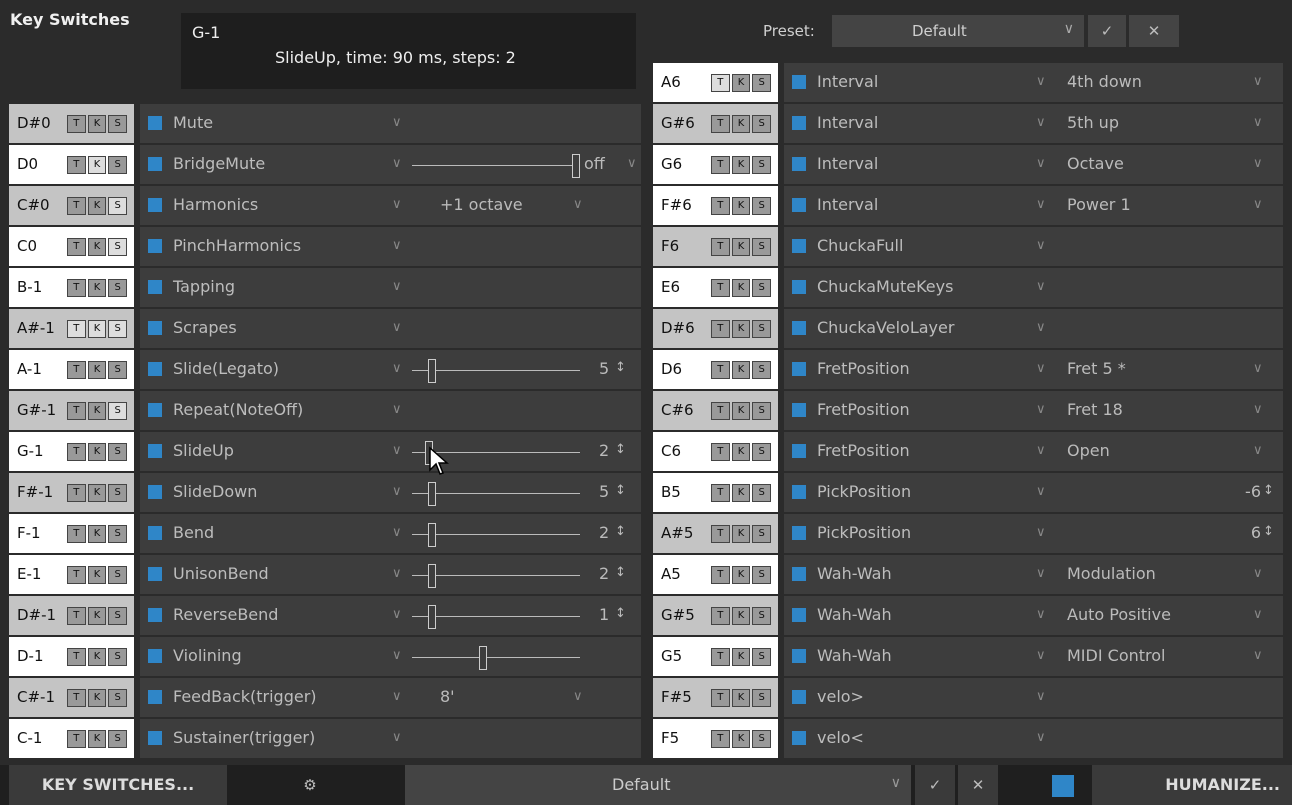  I want to click on function-name: UnisonBend, so click(221, 573).